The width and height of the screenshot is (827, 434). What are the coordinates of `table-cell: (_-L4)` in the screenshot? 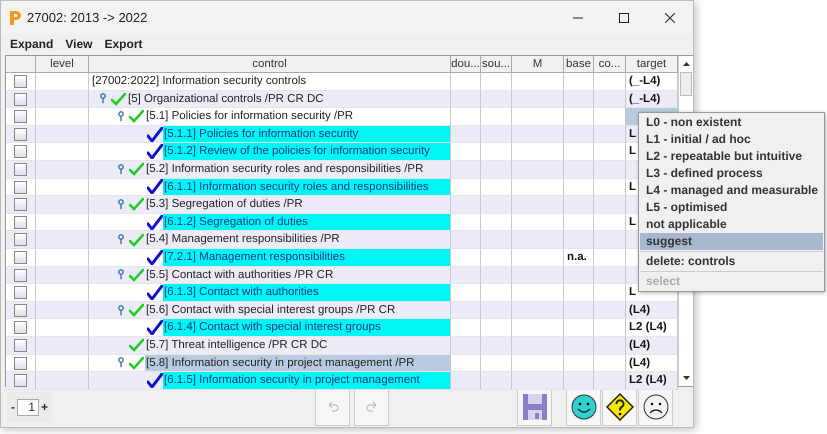 It's located at (652, 99).